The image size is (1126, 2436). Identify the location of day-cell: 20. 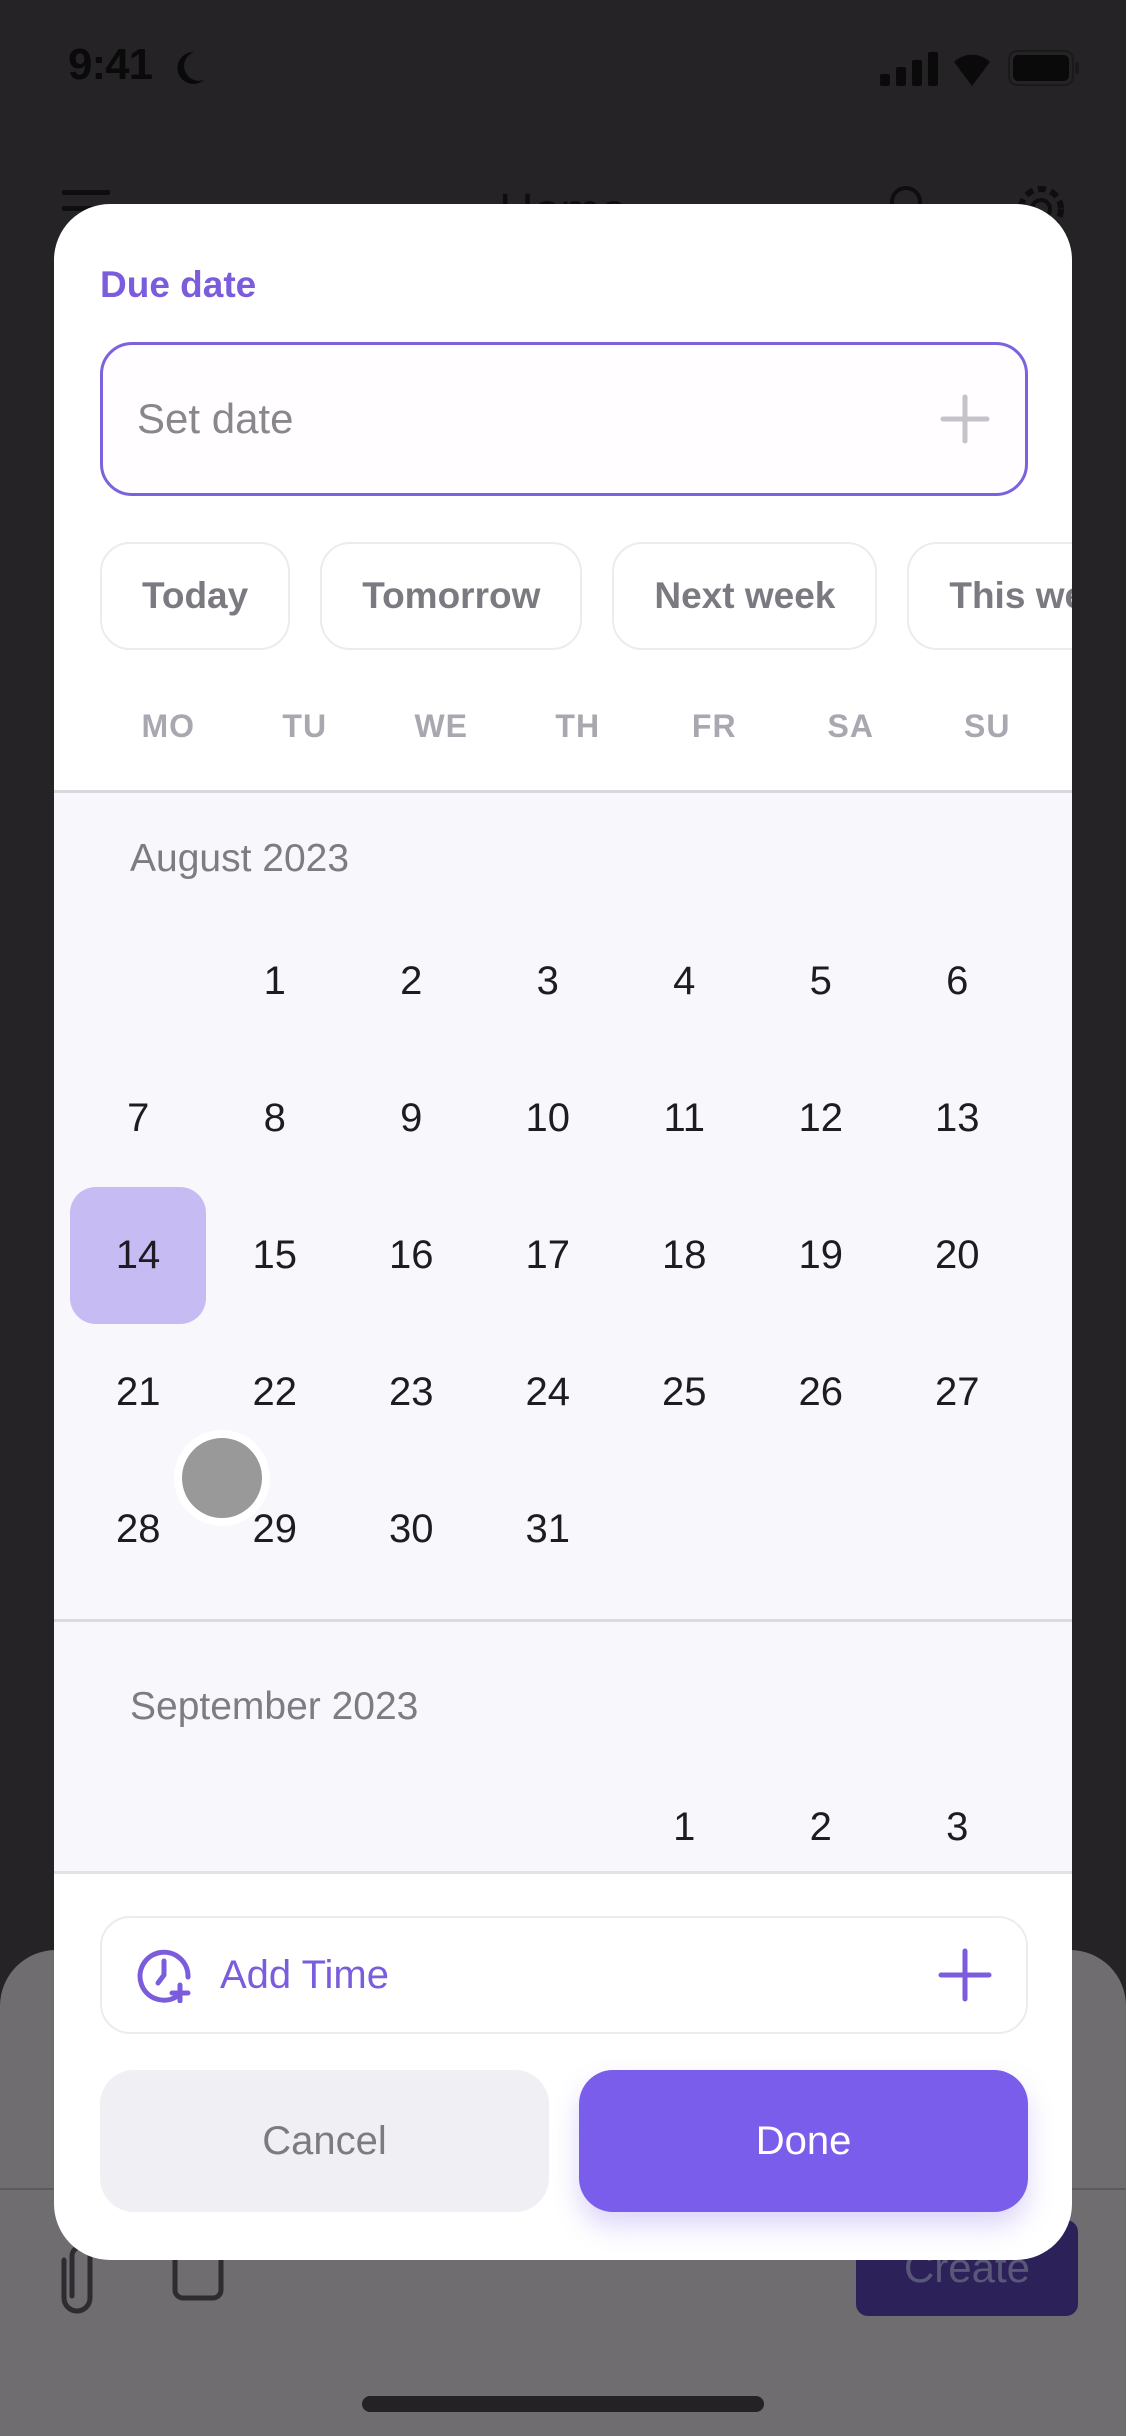
(957, 1255).